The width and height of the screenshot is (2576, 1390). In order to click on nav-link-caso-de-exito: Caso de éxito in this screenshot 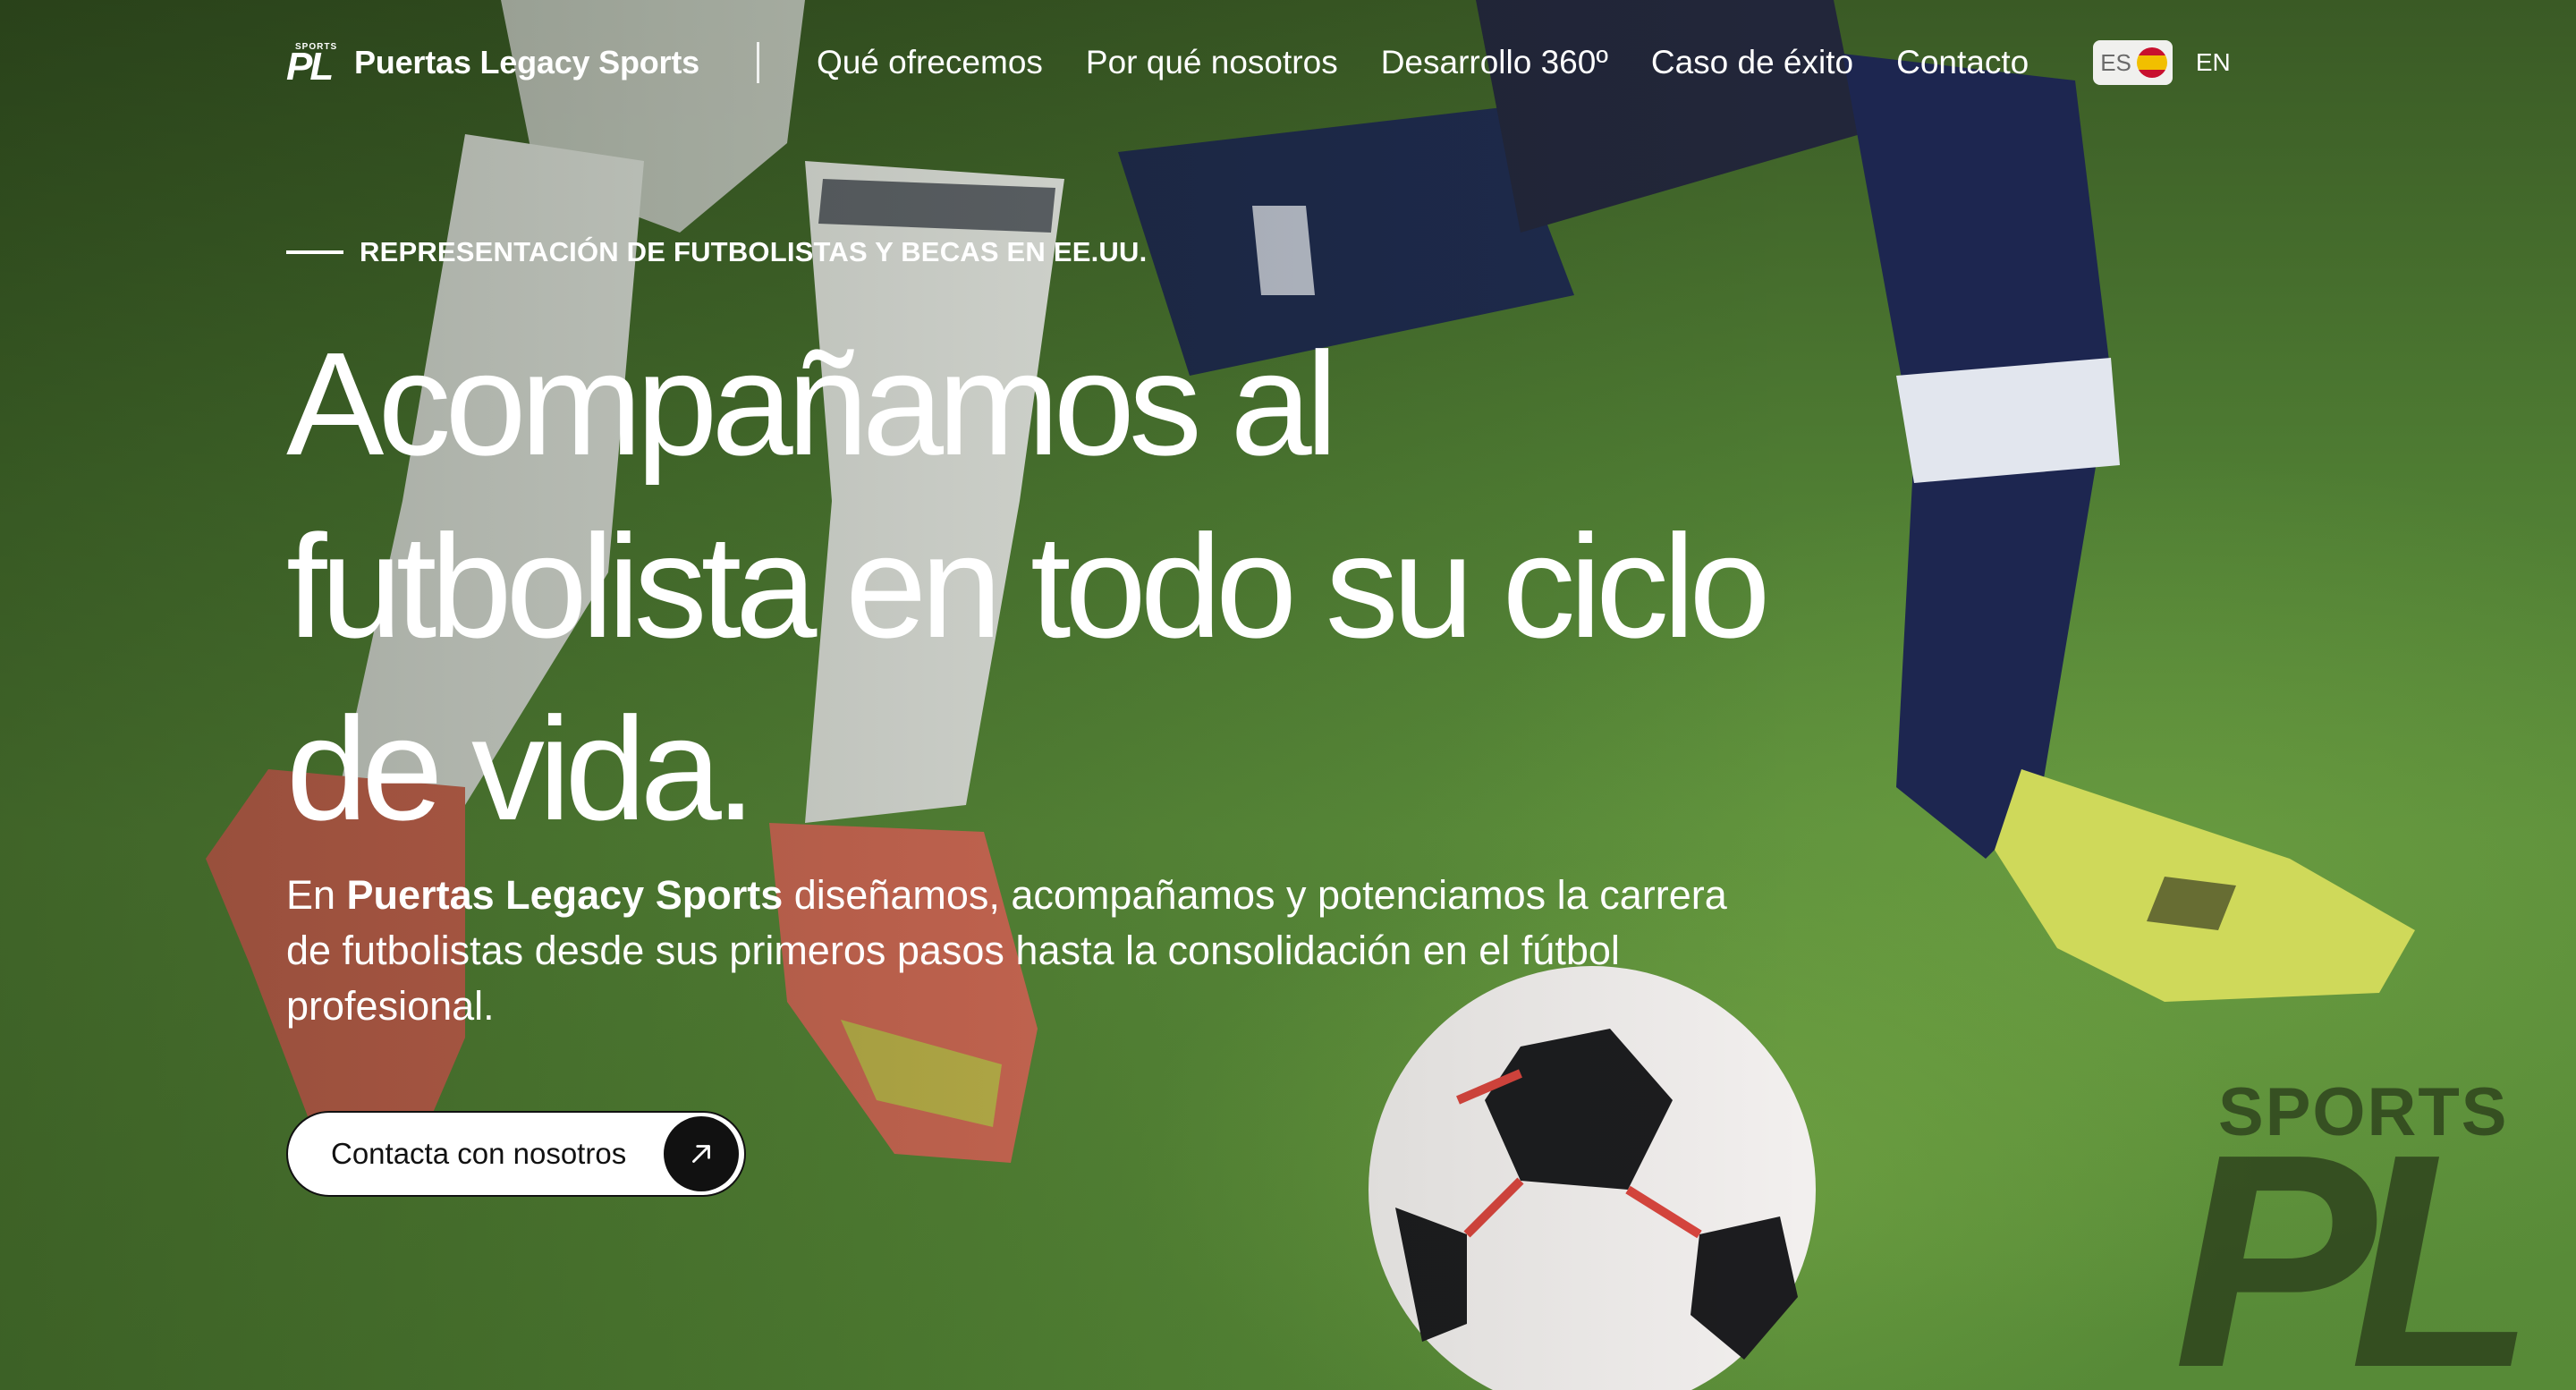, I will do `click(1752, 62)`.